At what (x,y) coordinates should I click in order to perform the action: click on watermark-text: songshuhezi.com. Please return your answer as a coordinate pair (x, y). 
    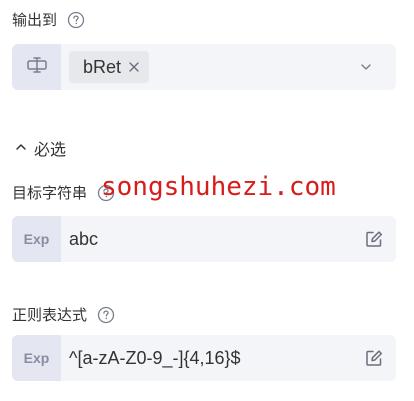
    Looking at the image, I should click on (218, 187).